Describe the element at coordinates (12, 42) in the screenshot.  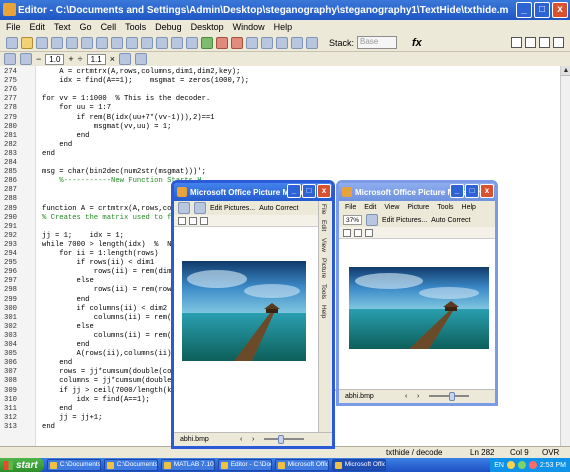
I see `new-file-icon` at that location.